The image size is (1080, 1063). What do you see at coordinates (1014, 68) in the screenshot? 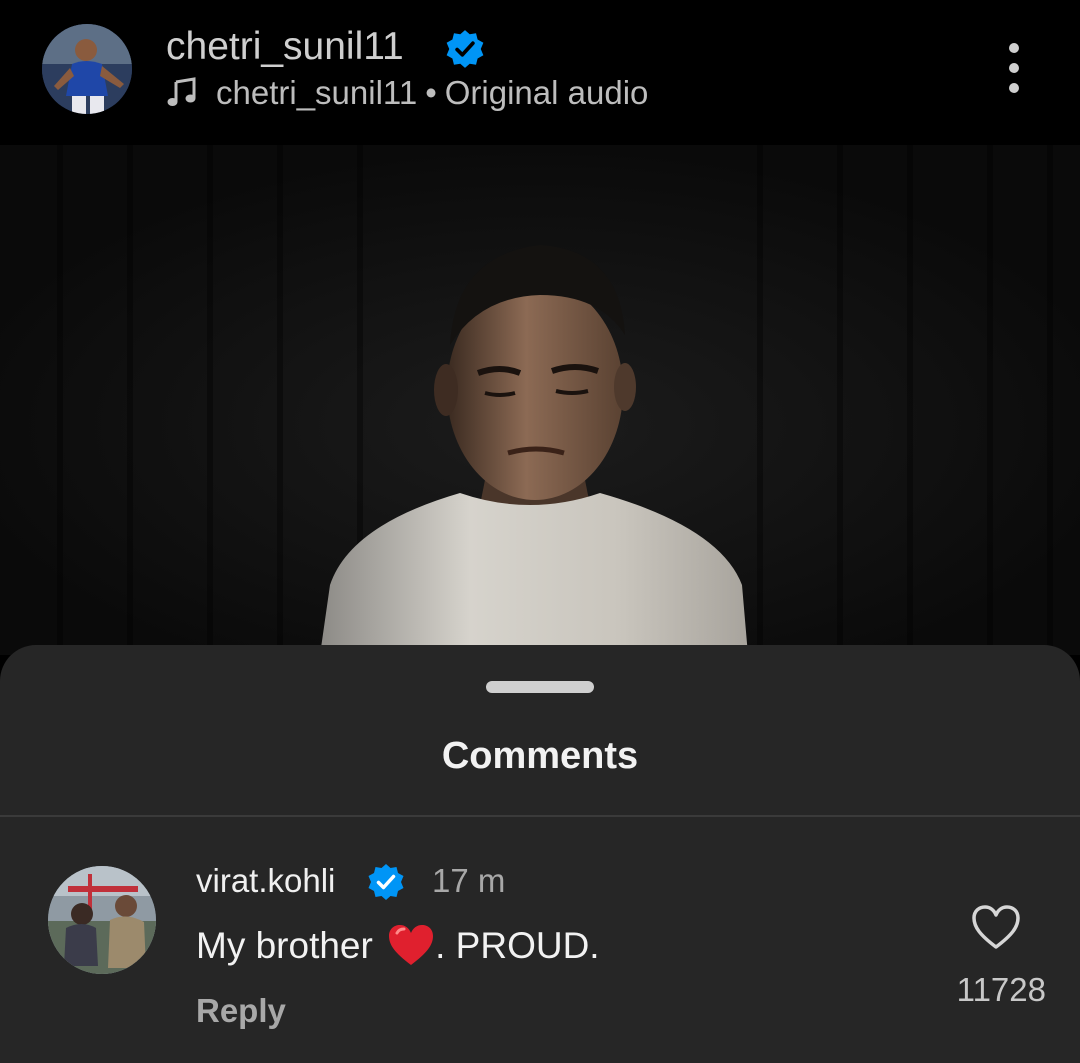
I see `more-vertical-icon` at bounding box center [1014, 68].